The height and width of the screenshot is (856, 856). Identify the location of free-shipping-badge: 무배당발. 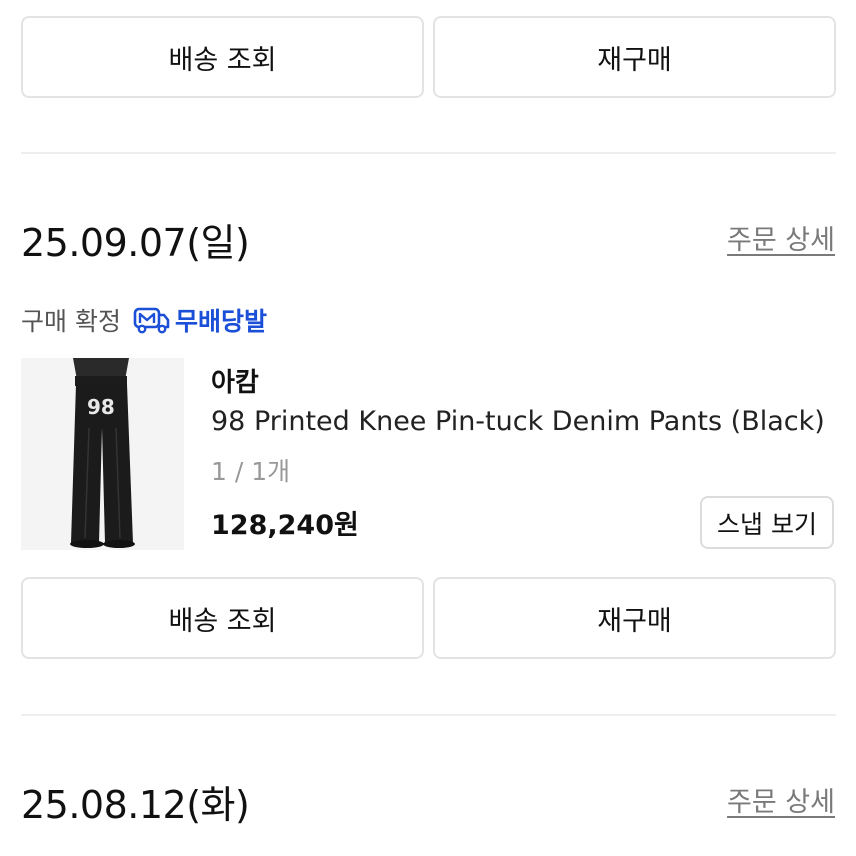
(200, 320).